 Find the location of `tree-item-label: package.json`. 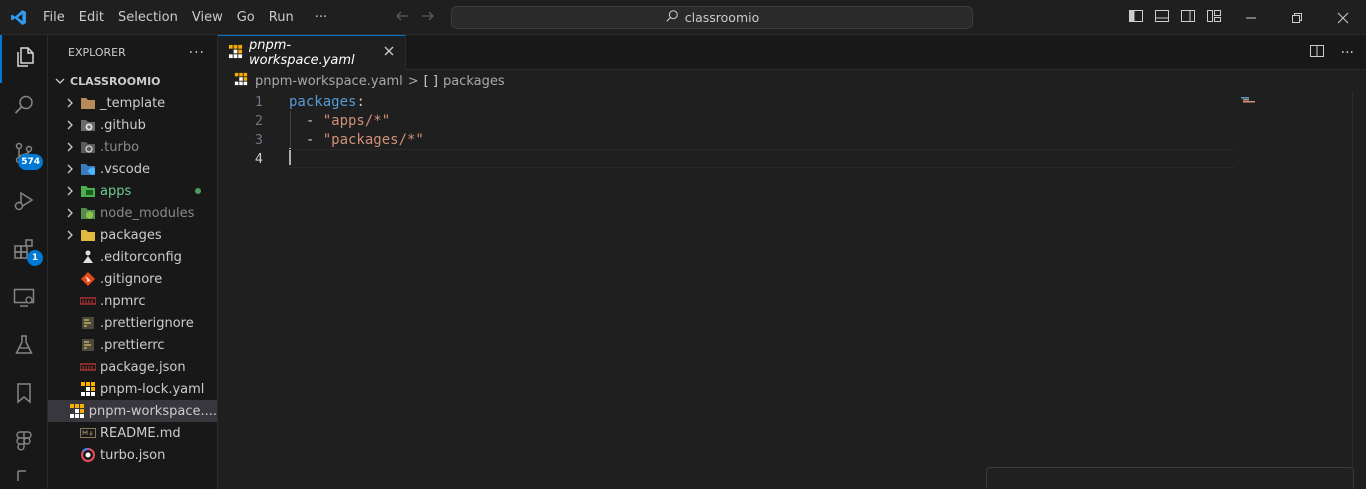

tree-item-label: package.json is located at coordinates (143, 367).